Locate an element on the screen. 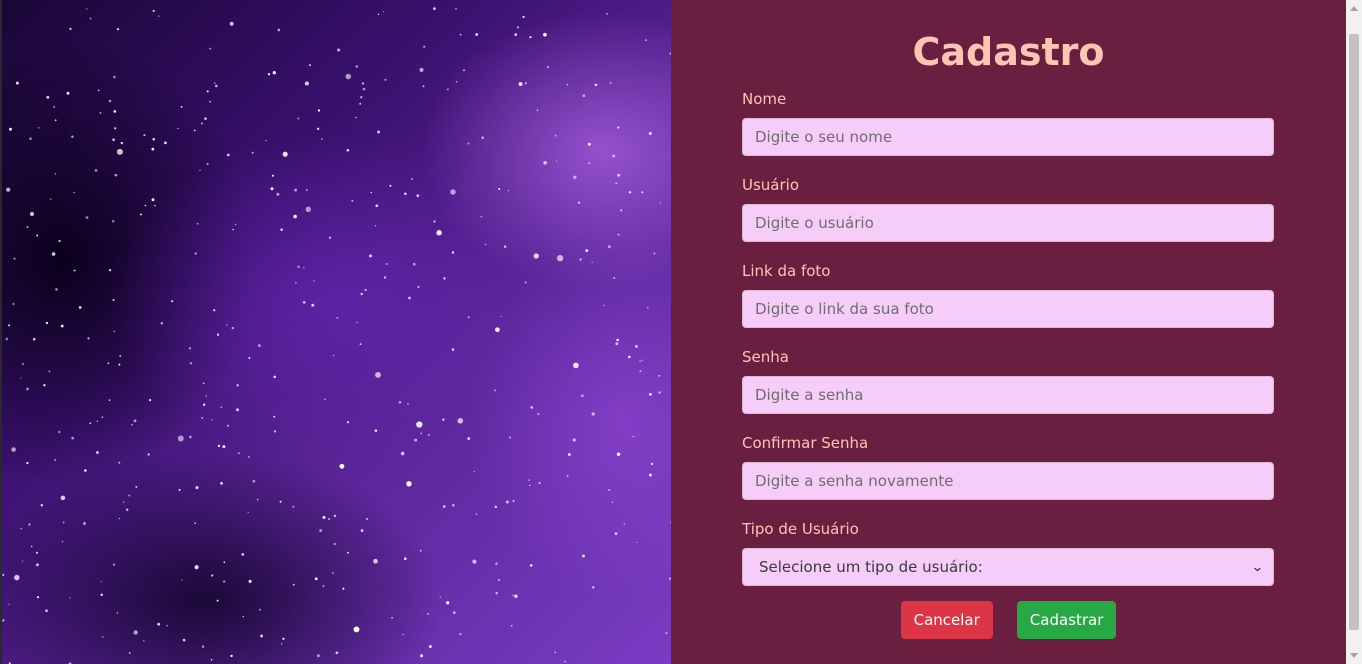  vertical-scrollbar is located at coordinates (1354, 332).